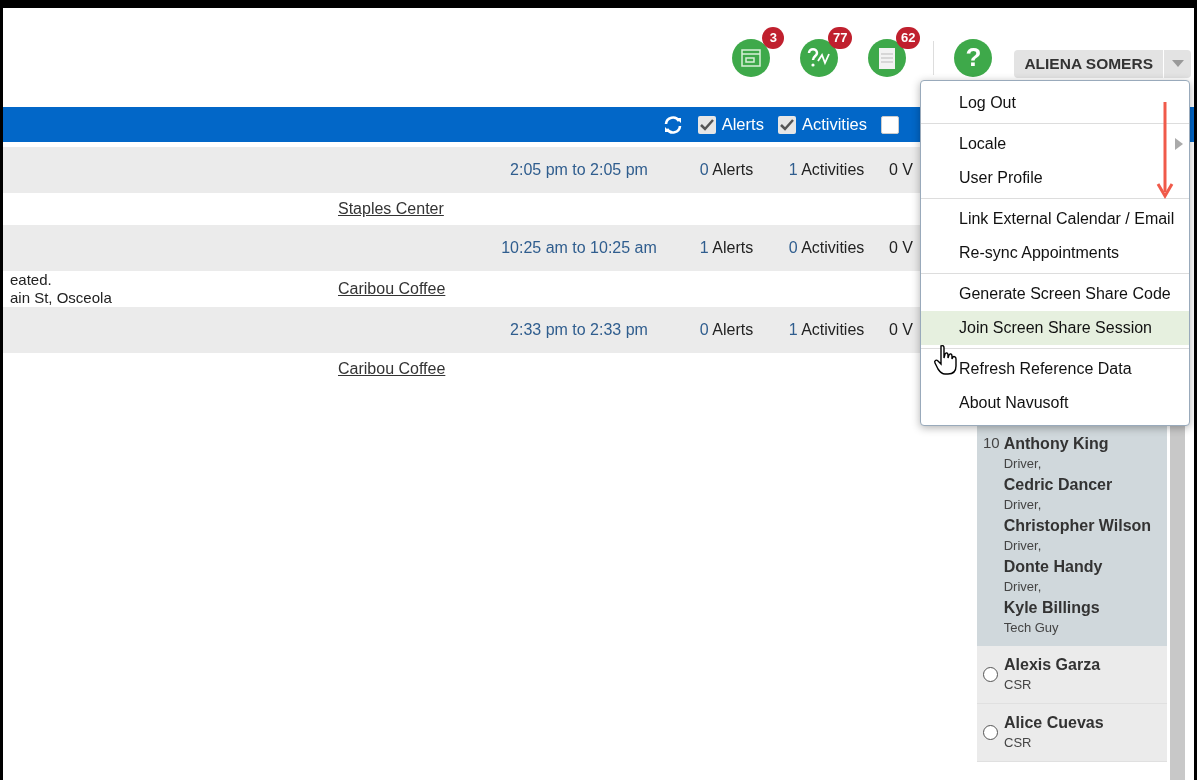 The height and width of the screenshot is (780, 1203). Describe the element at coordinates (1058, 485) in the screenshot. I see `person-name: Cedric Dancer` at that location.